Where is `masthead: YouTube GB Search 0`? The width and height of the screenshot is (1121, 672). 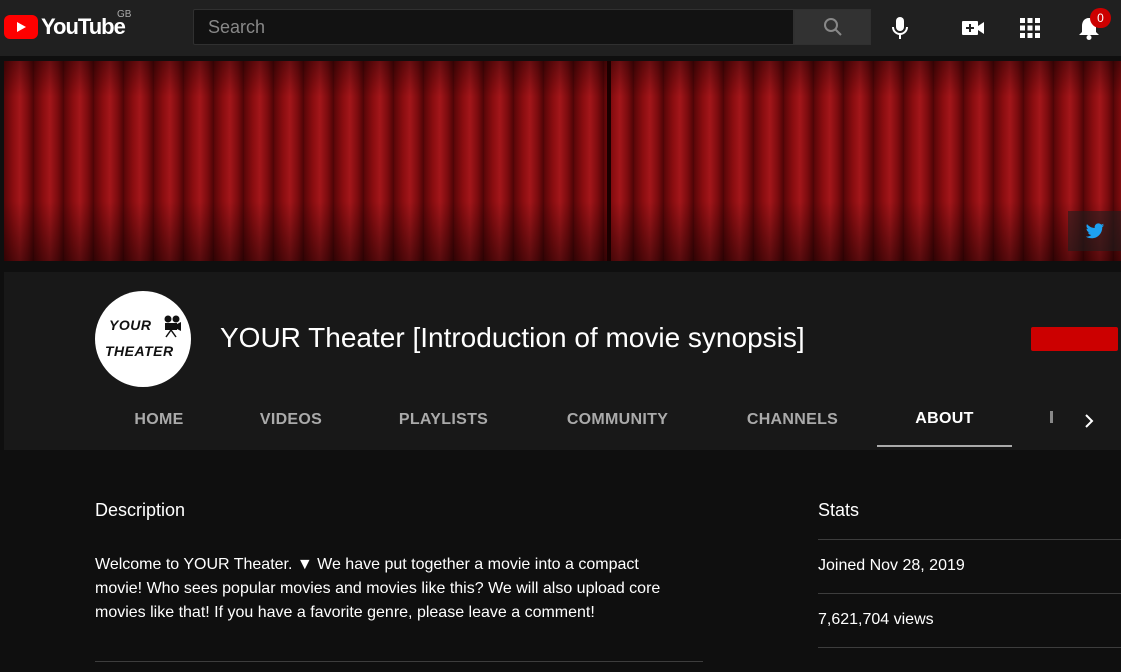
masthead: YouTube GB Search 0 is located at coordinates (560, 28).